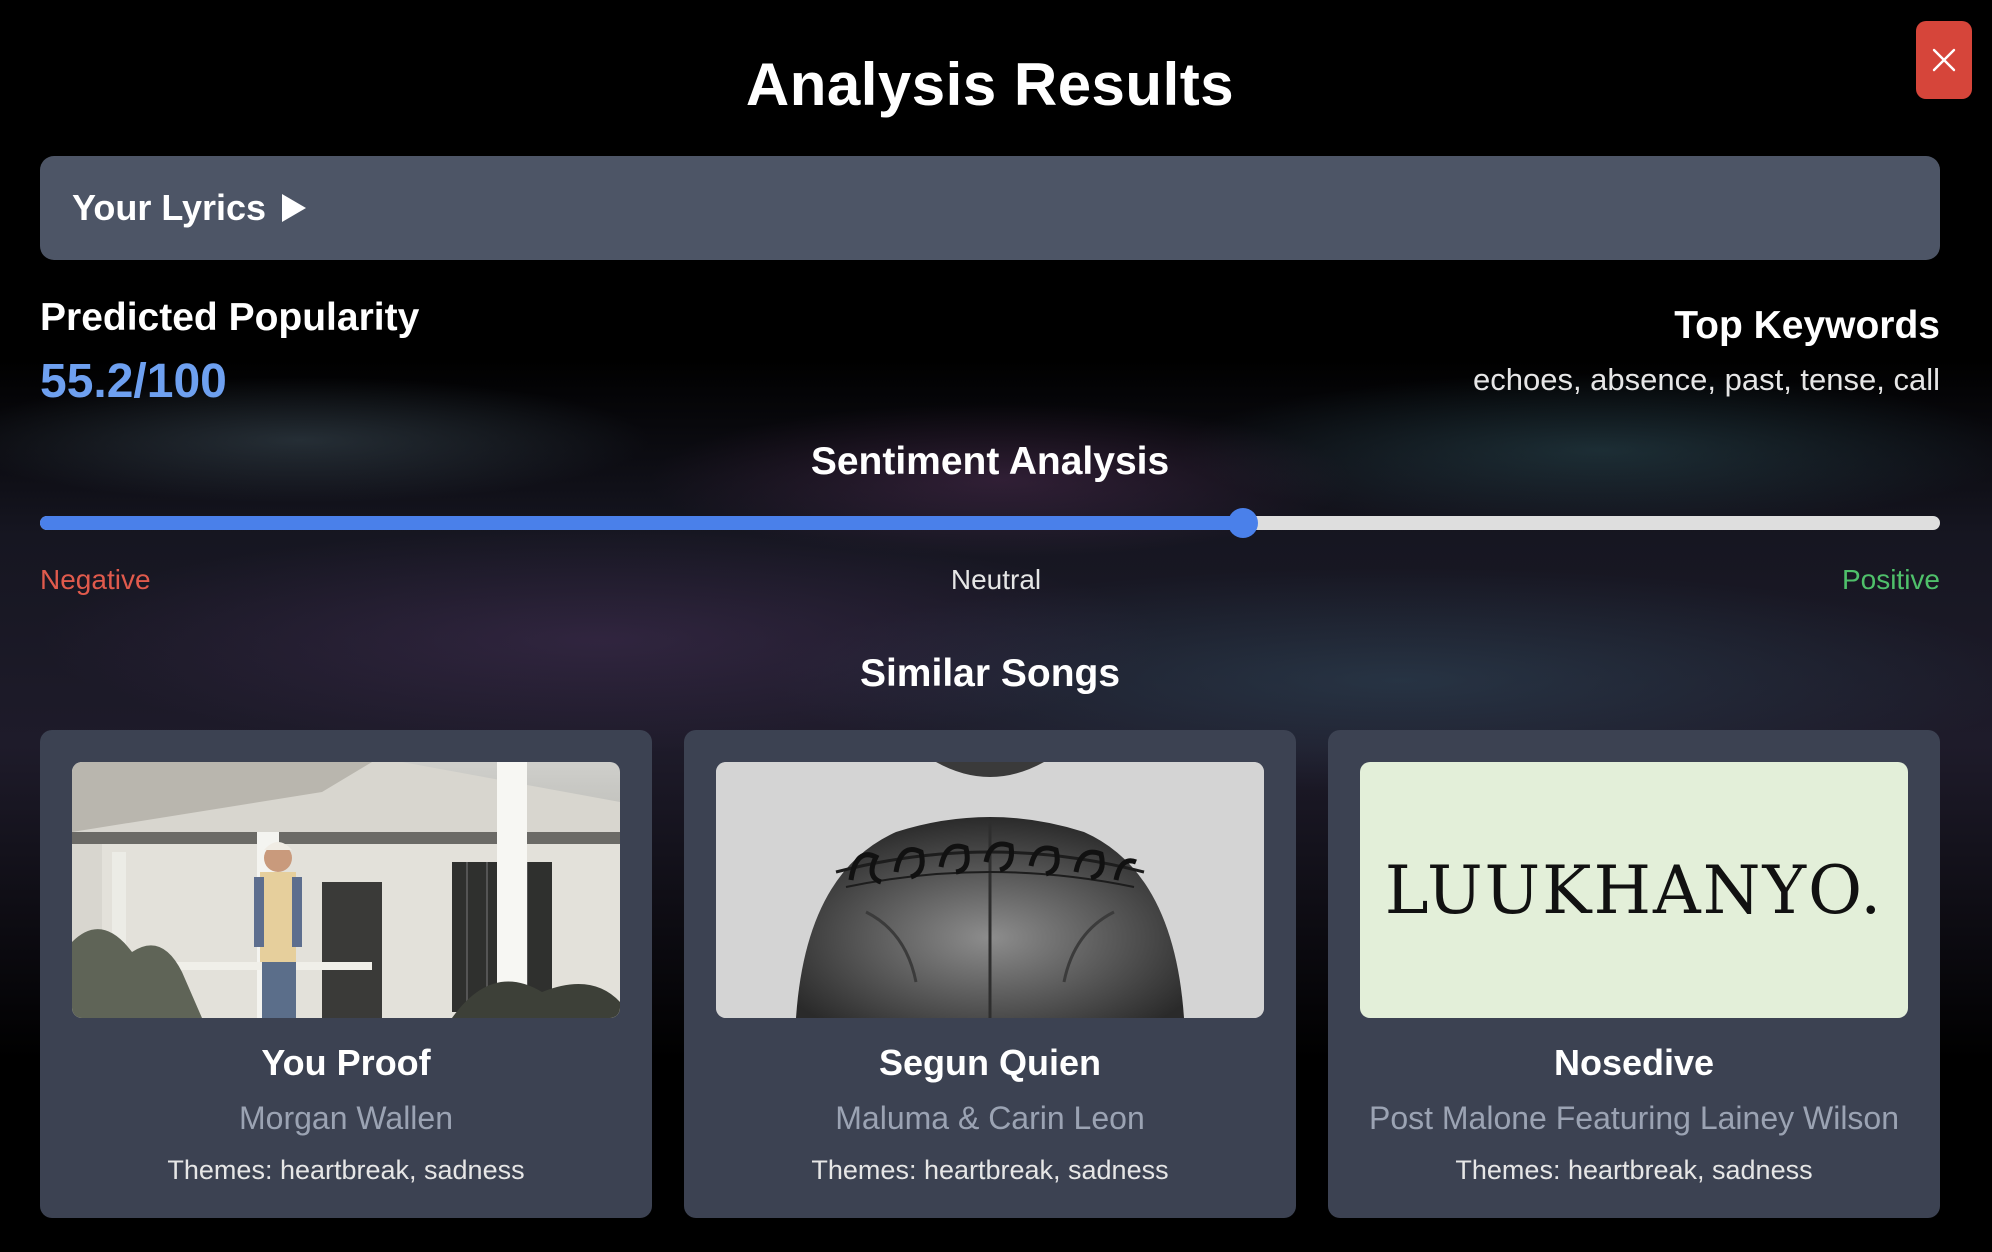  Describe the element at coordinates (996, 579) in the screenshot. I see `sentiment-neutral-label: Neutral` at that location.